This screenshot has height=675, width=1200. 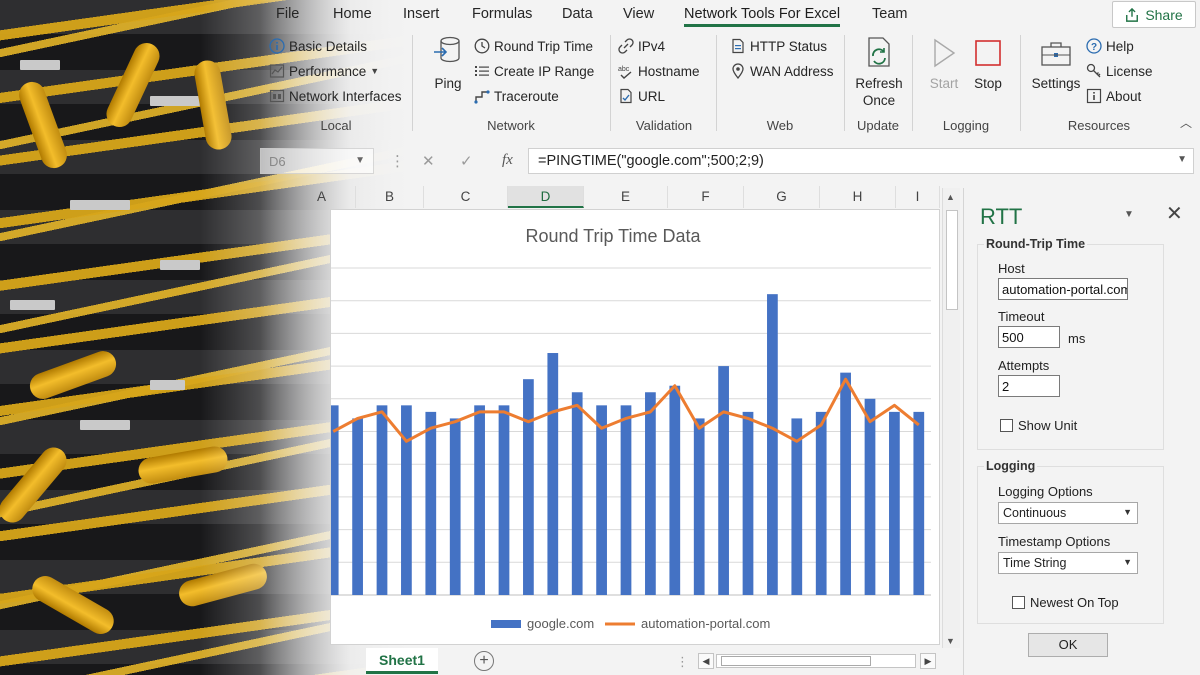 I want to click on expand-formula-icon: ▼, so click(x=1182, y=159).